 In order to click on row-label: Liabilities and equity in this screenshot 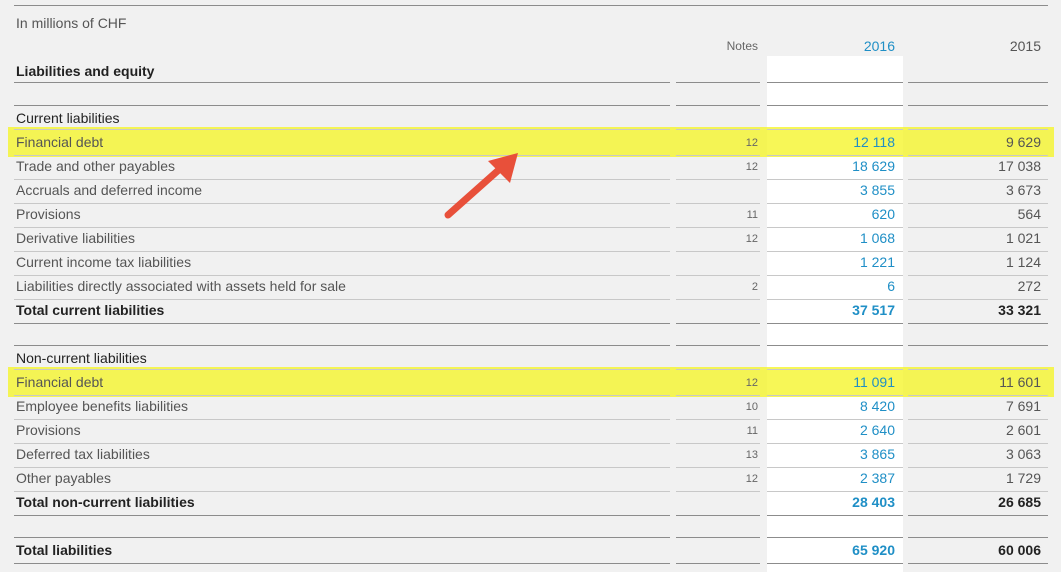, I will do `click(85, 71)`.